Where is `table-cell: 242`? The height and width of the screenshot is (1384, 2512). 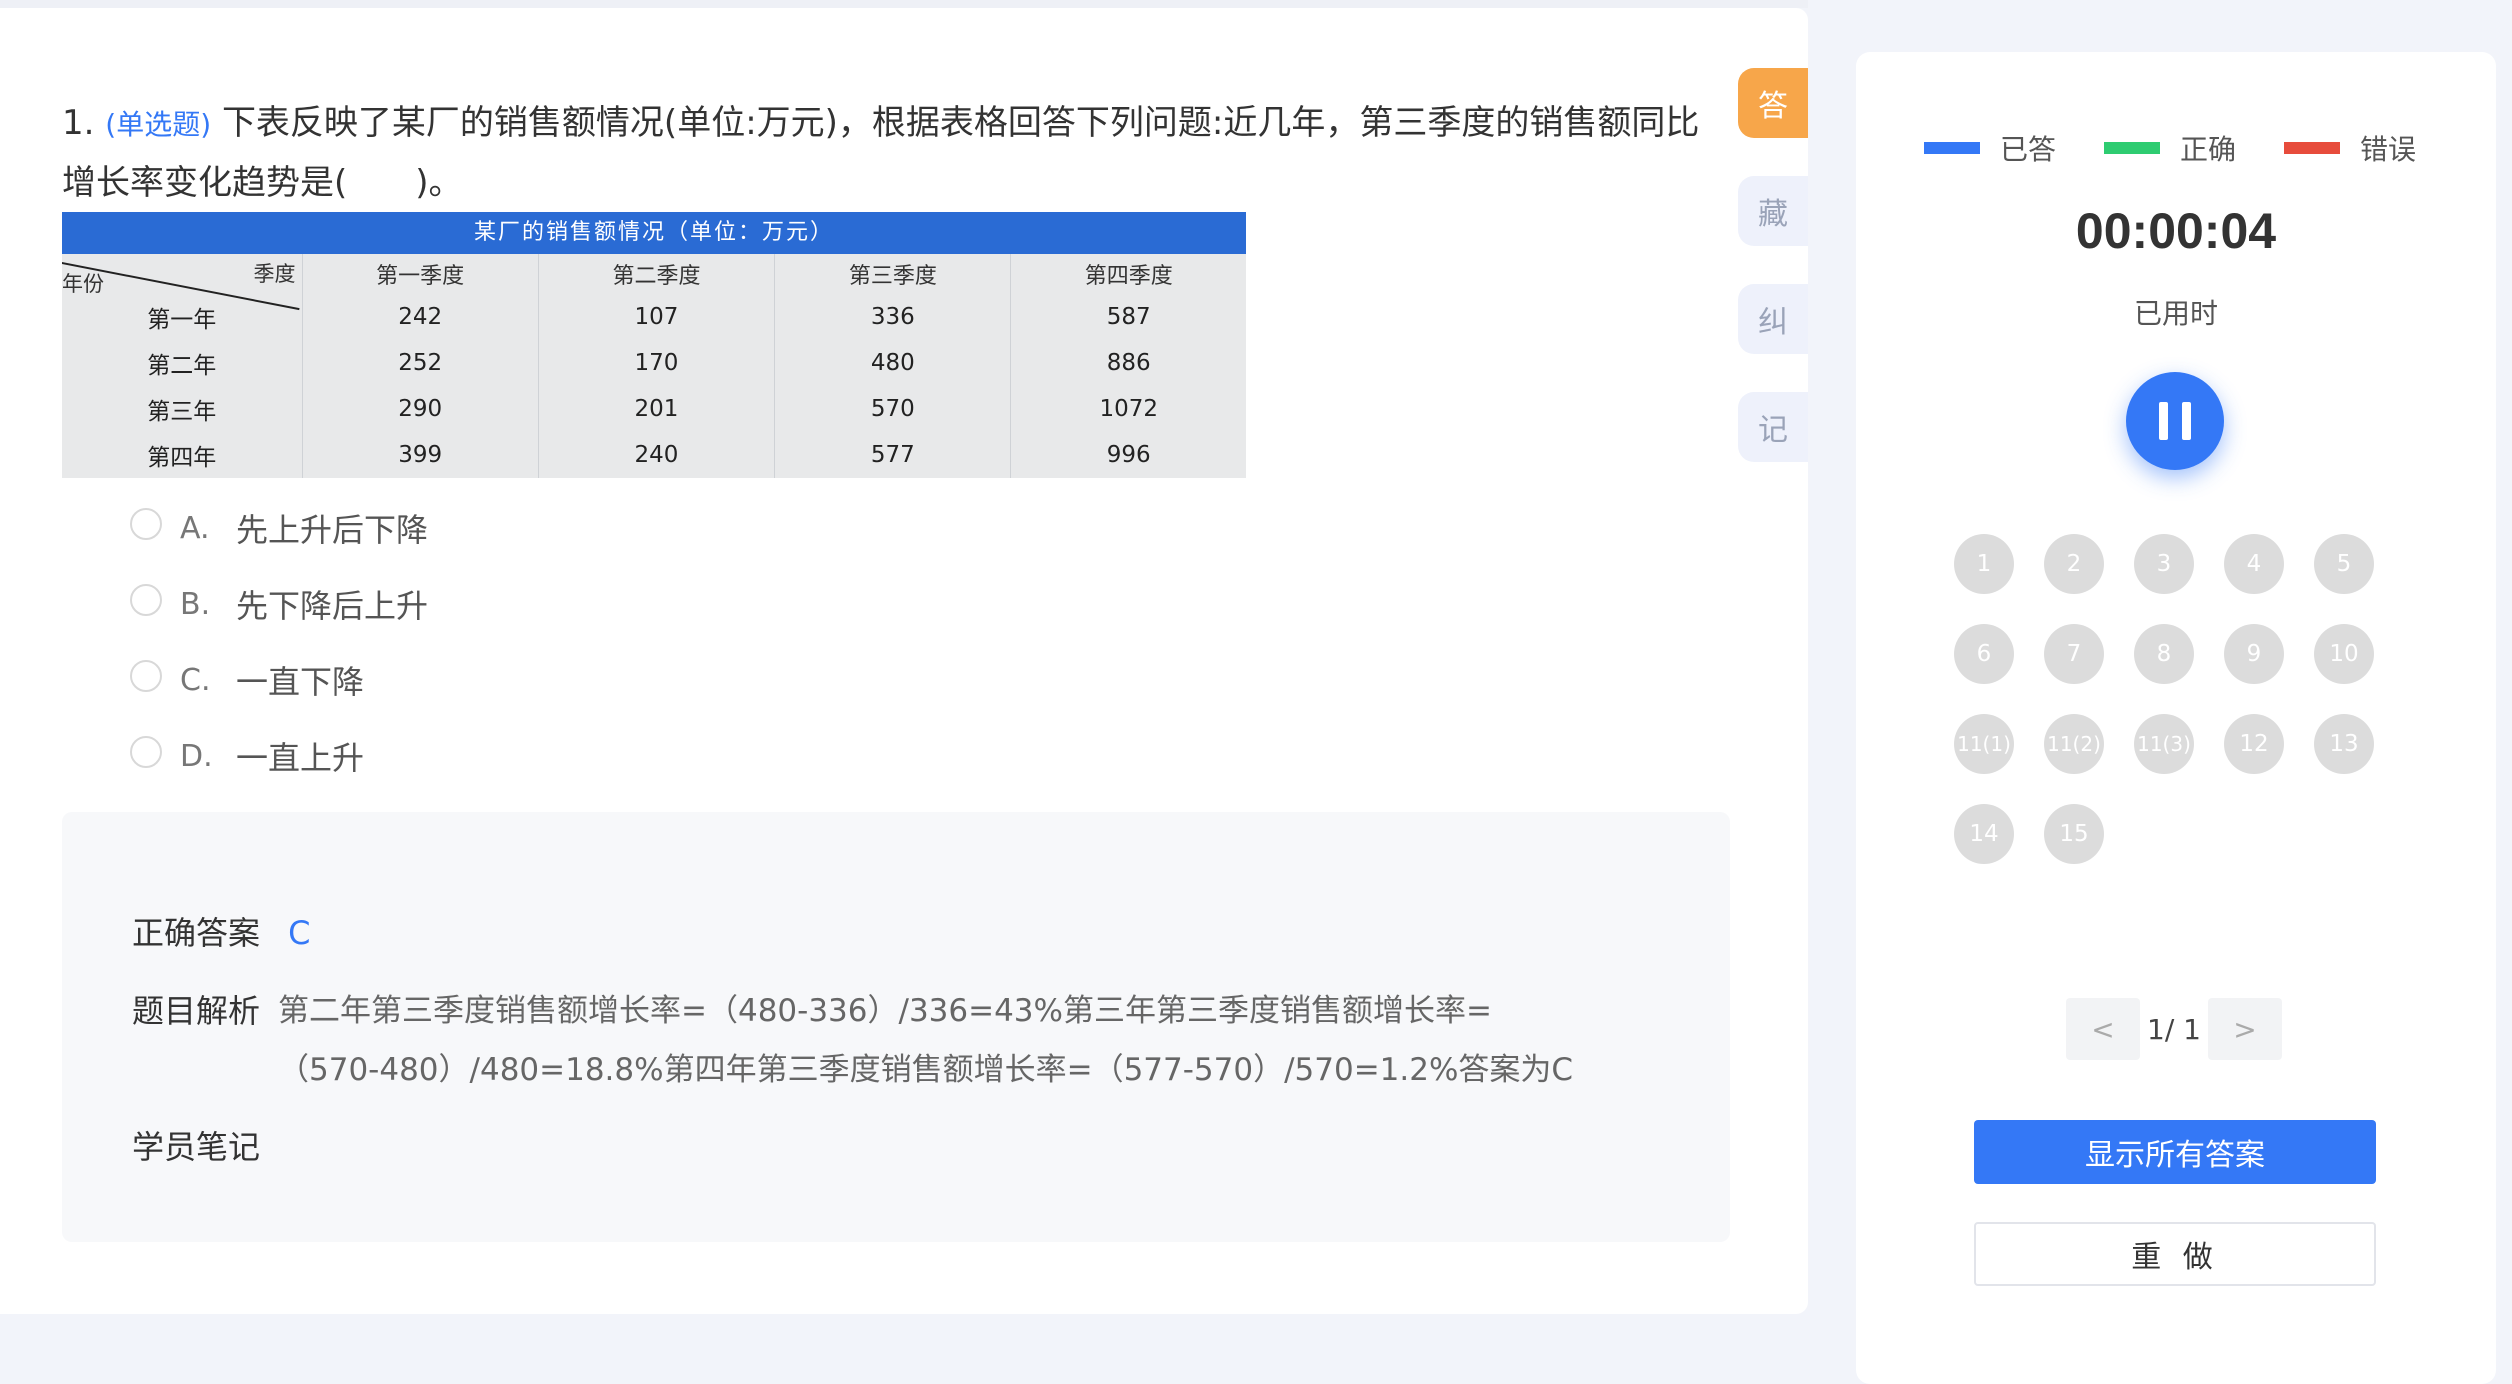
table-cell: 242 is located at coordinates (420, 317).